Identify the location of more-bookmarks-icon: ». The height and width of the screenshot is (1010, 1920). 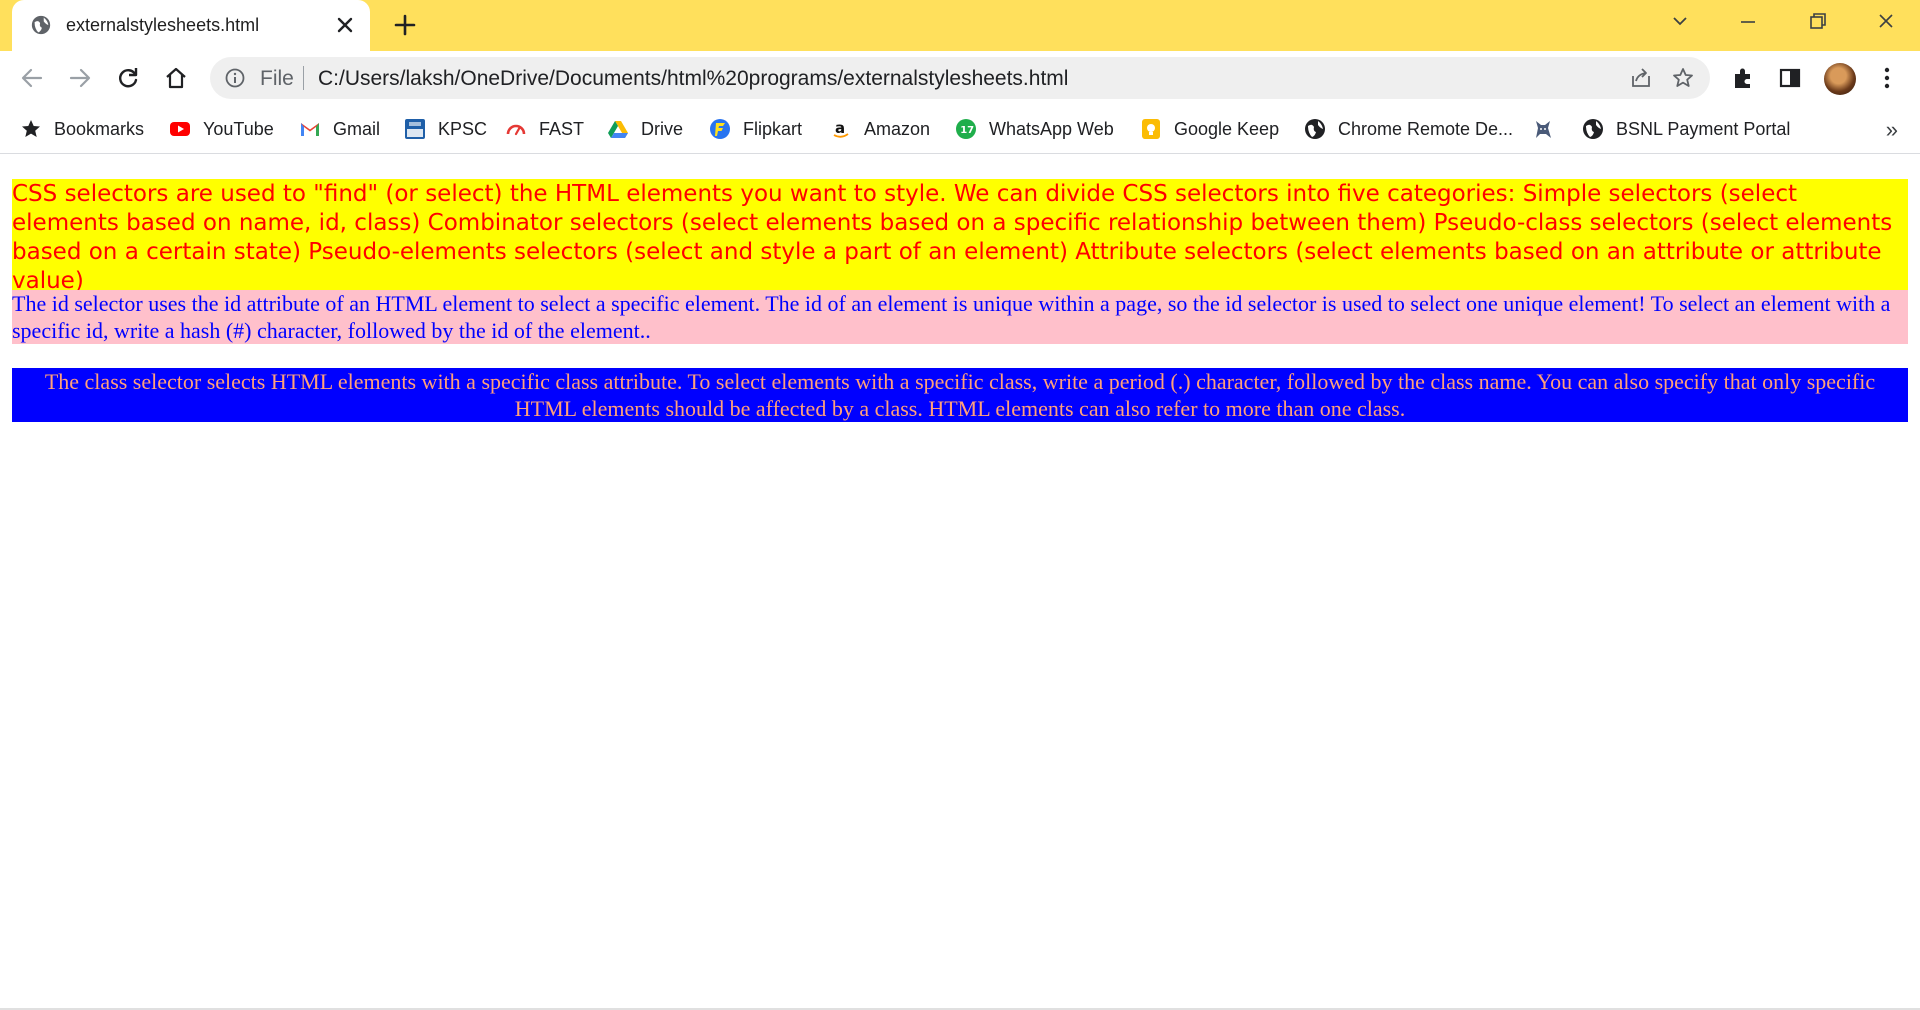
(1892, 130).